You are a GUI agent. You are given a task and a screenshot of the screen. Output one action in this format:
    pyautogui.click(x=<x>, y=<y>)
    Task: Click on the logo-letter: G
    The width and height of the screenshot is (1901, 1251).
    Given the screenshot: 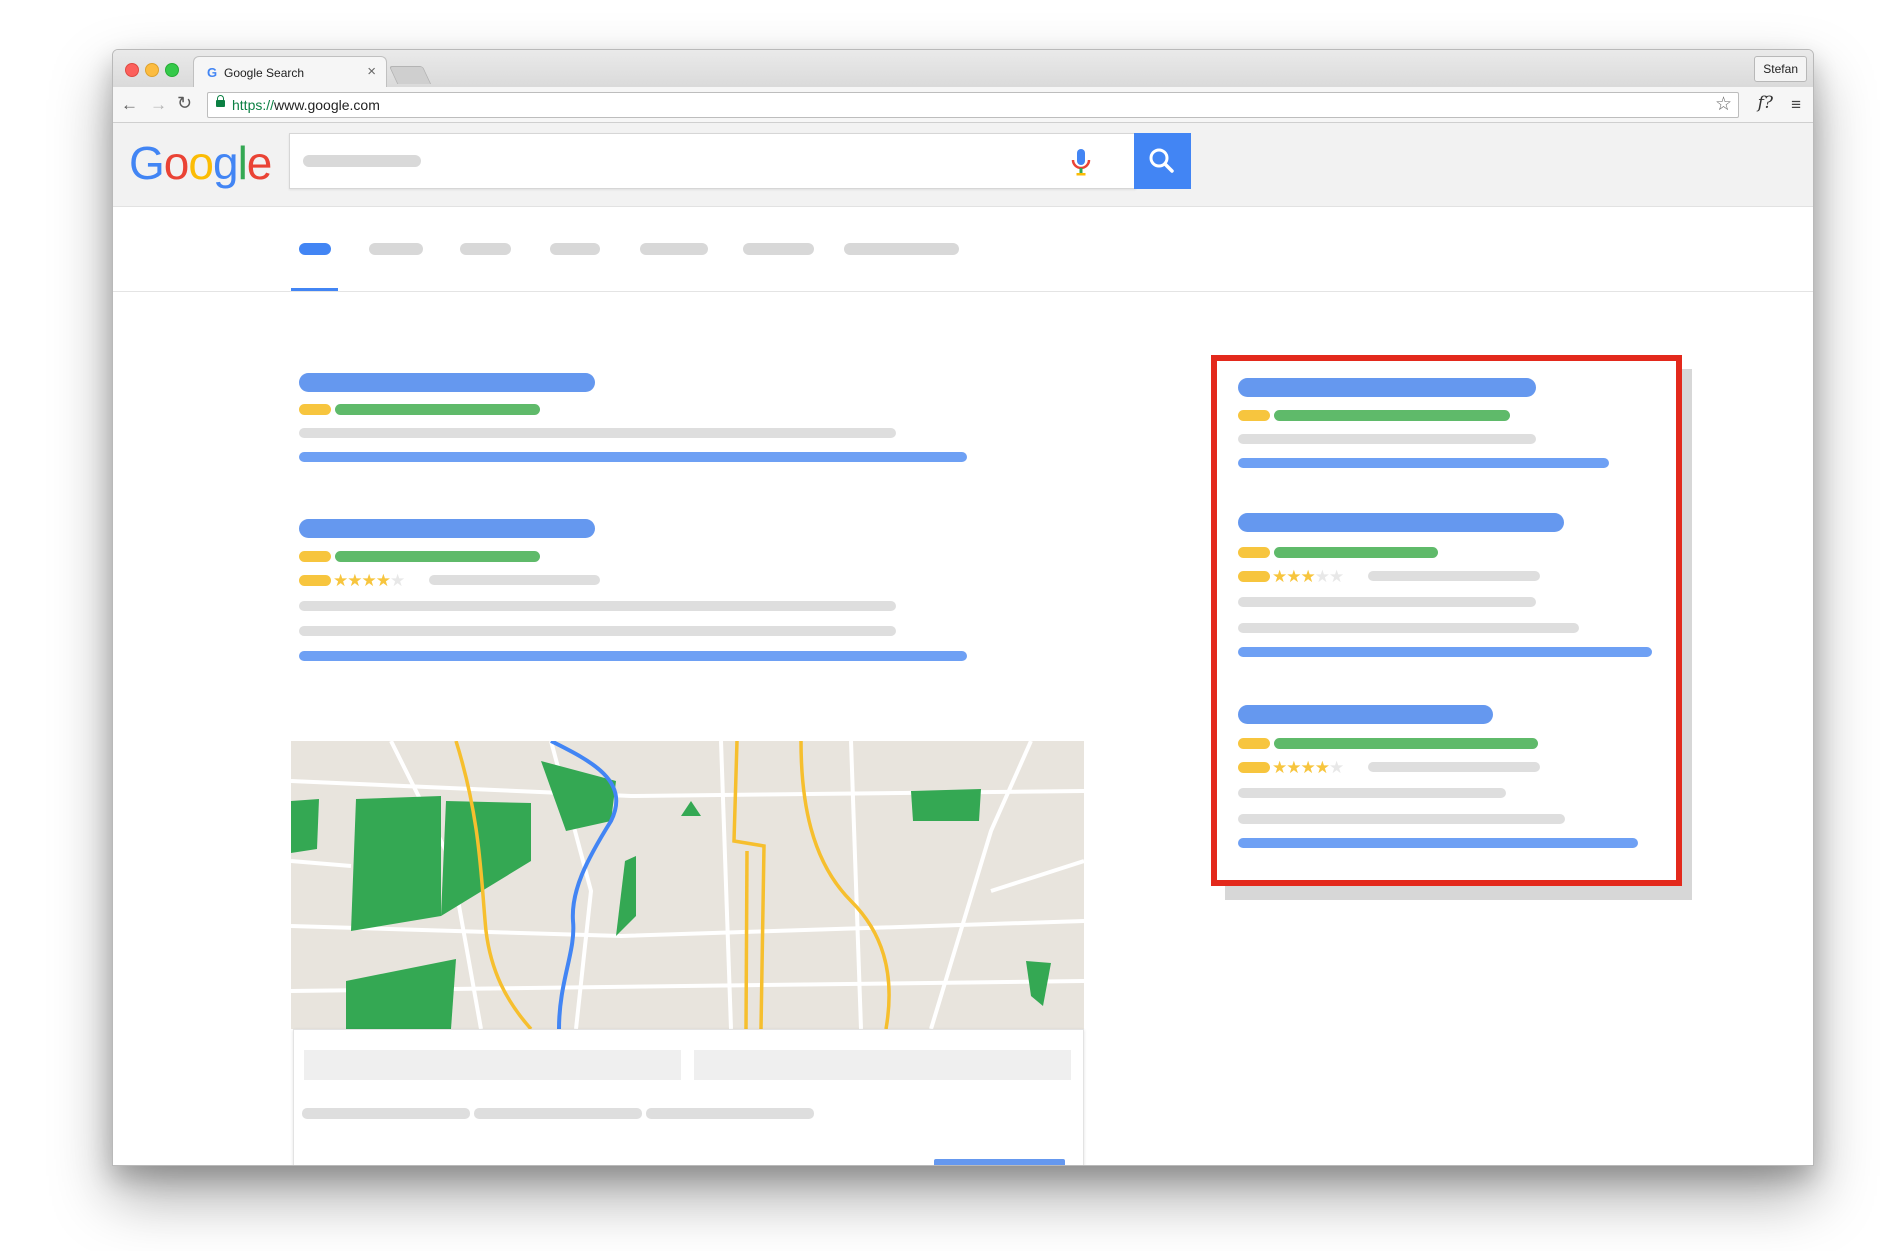 What is the action you would take?
    pyautogui.click(x=147, y=163)
    